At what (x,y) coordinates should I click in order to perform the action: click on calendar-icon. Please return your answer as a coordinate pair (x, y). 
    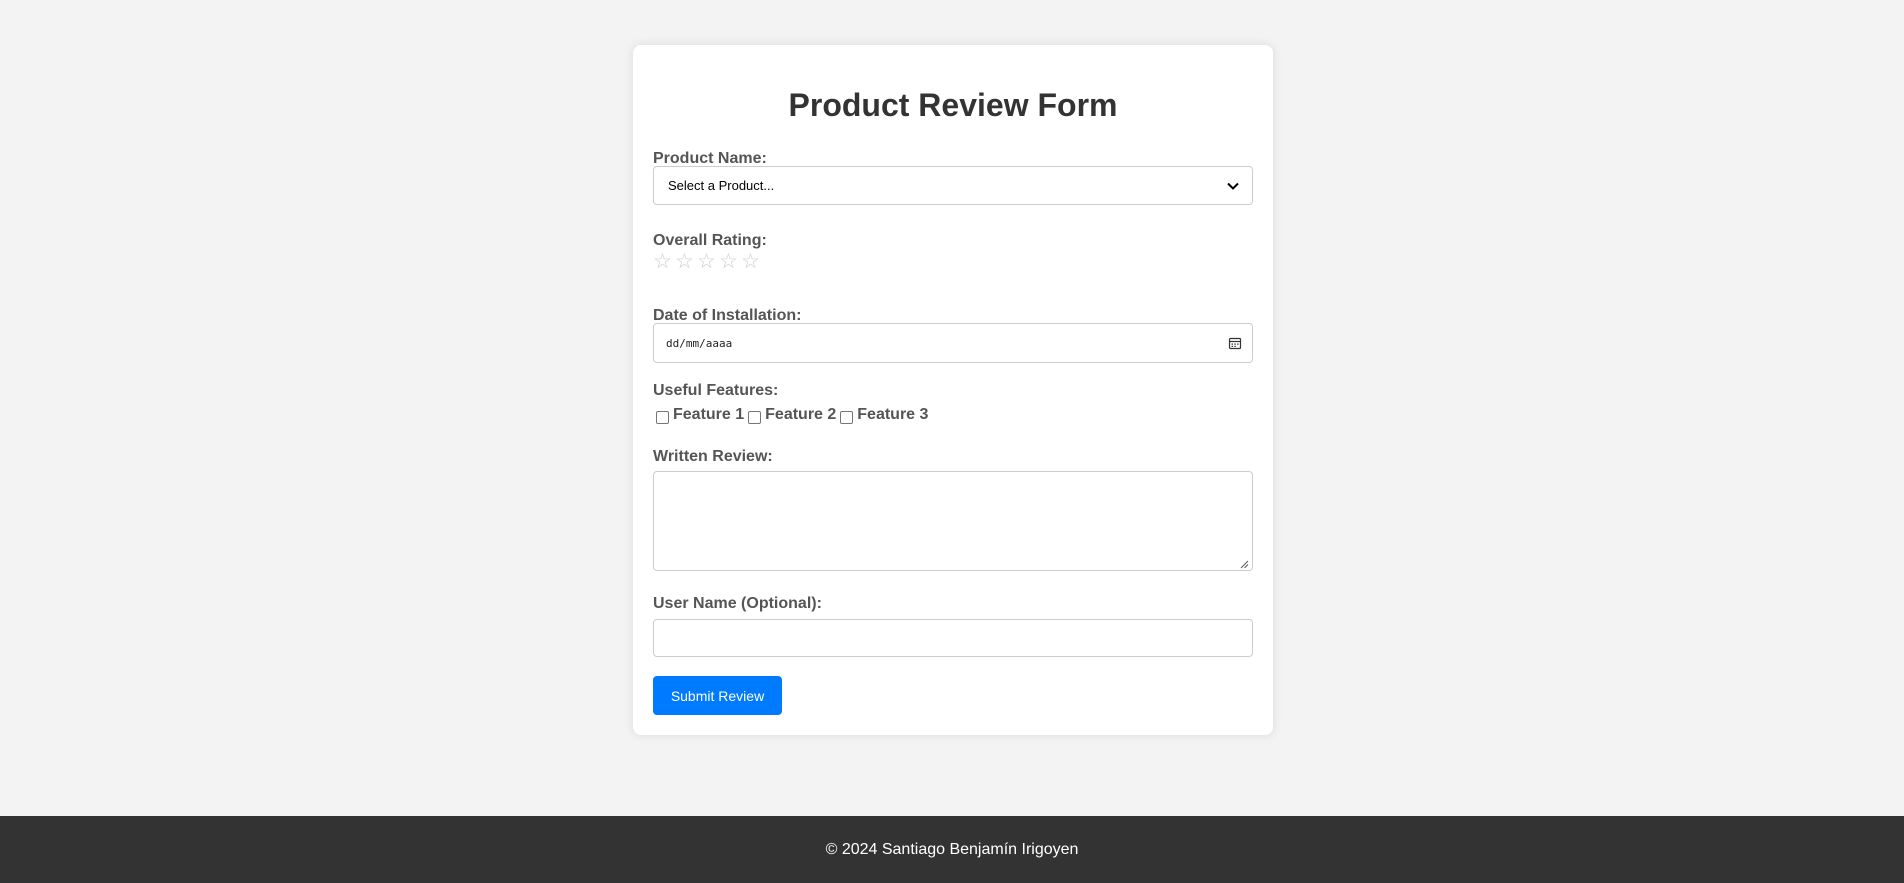
    Looking at the image, I should click on (1235, 343).